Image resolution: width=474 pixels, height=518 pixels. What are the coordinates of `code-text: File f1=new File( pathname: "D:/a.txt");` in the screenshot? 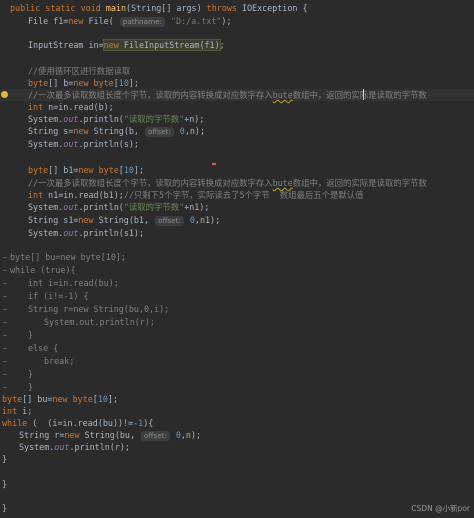 It's located at (130, 21).